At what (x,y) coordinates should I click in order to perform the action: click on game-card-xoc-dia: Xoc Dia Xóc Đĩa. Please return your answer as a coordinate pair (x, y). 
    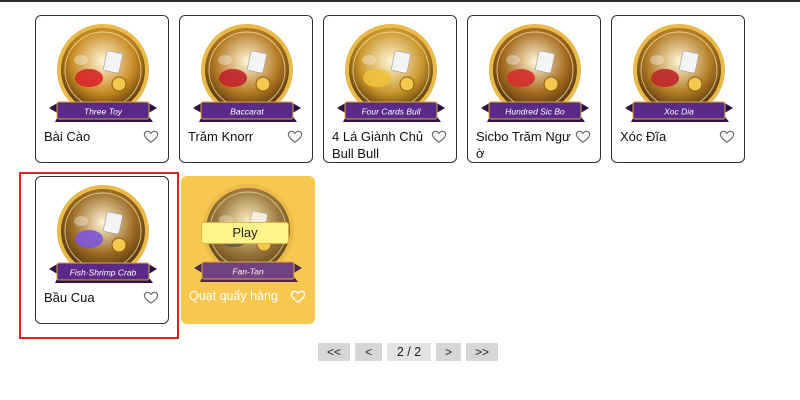
    Looking at the image, I should click on (678, 89).